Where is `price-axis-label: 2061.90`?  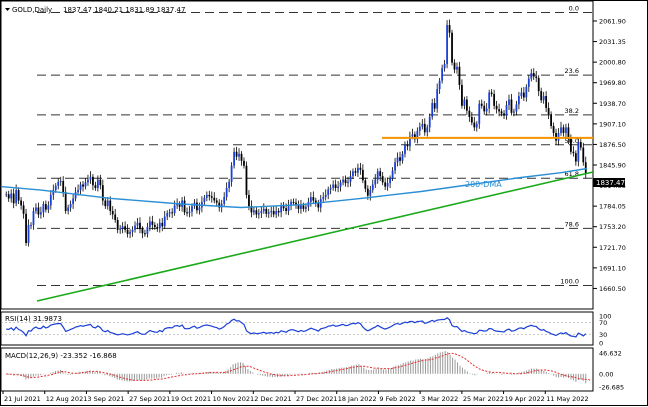
price-axis-label: 2061.90 is located at coordinates (612, 22).